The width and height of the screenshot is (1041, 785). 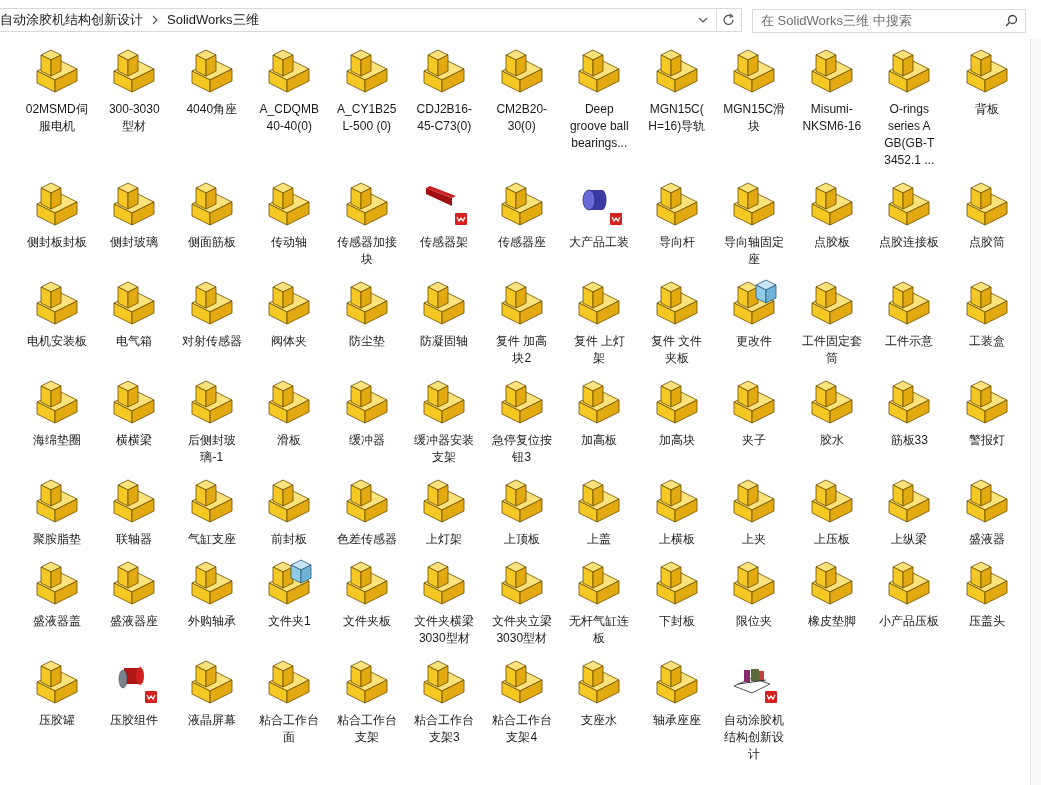 What do you see at coordinates (754, 605) in the screenshot?
I see `file-item: 限位夹` at bounding box center [754, 605].